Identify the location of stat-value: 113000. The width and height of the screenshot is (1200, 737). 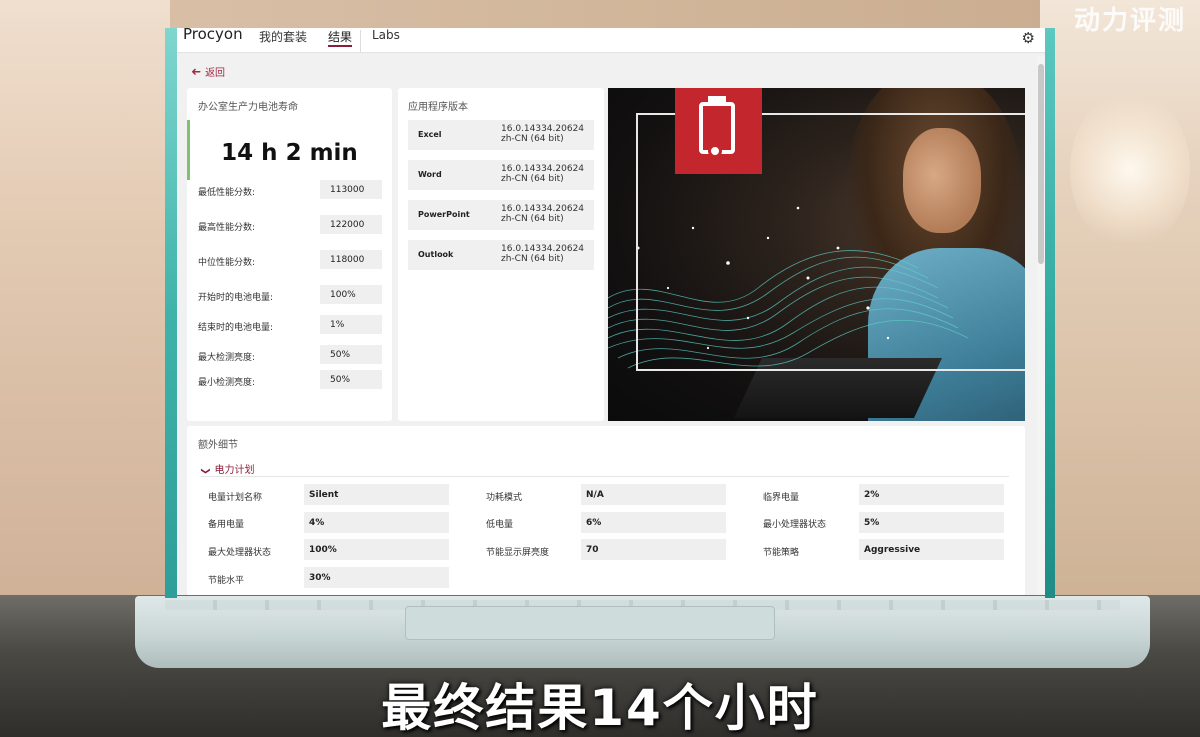
(351, 189).